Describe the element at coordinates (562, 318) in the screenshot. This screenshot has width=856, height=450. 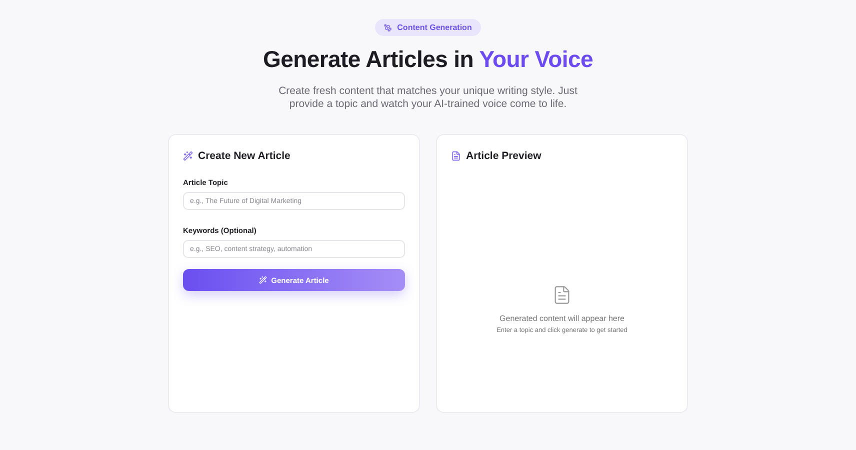
I see `empty-state-title: Generated content will appear here` at that location.